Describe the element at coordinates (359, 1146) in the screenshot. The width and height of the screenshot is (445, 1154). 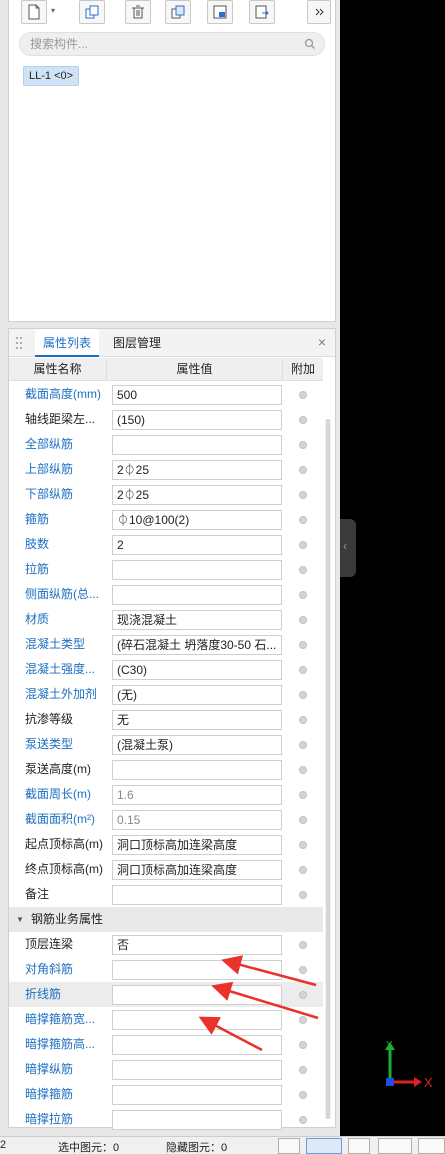
I see `cross-button` at that location.